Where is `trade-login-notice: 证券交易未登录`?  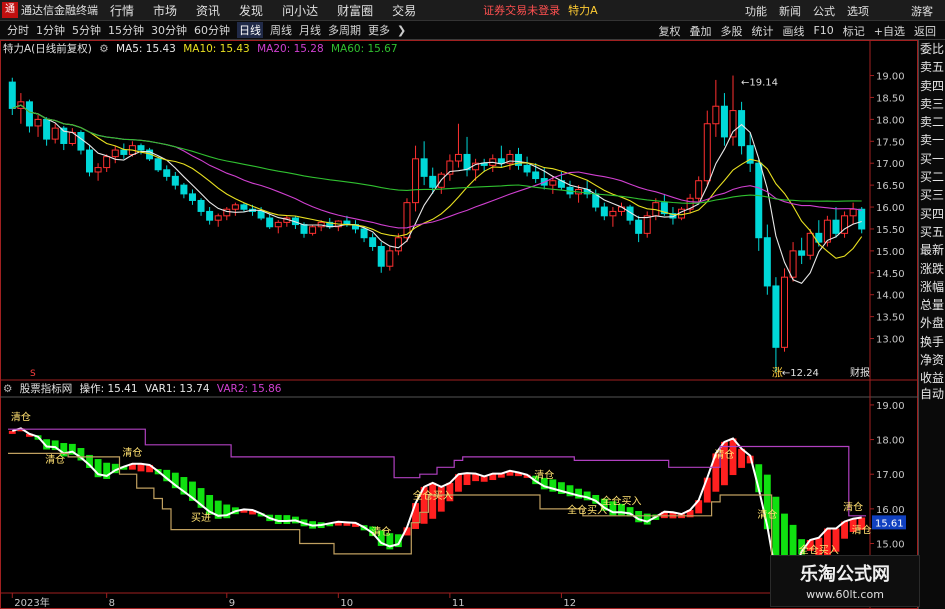 trade-login-notice: 证券交易未登录 is located at coordinates (521, 10).